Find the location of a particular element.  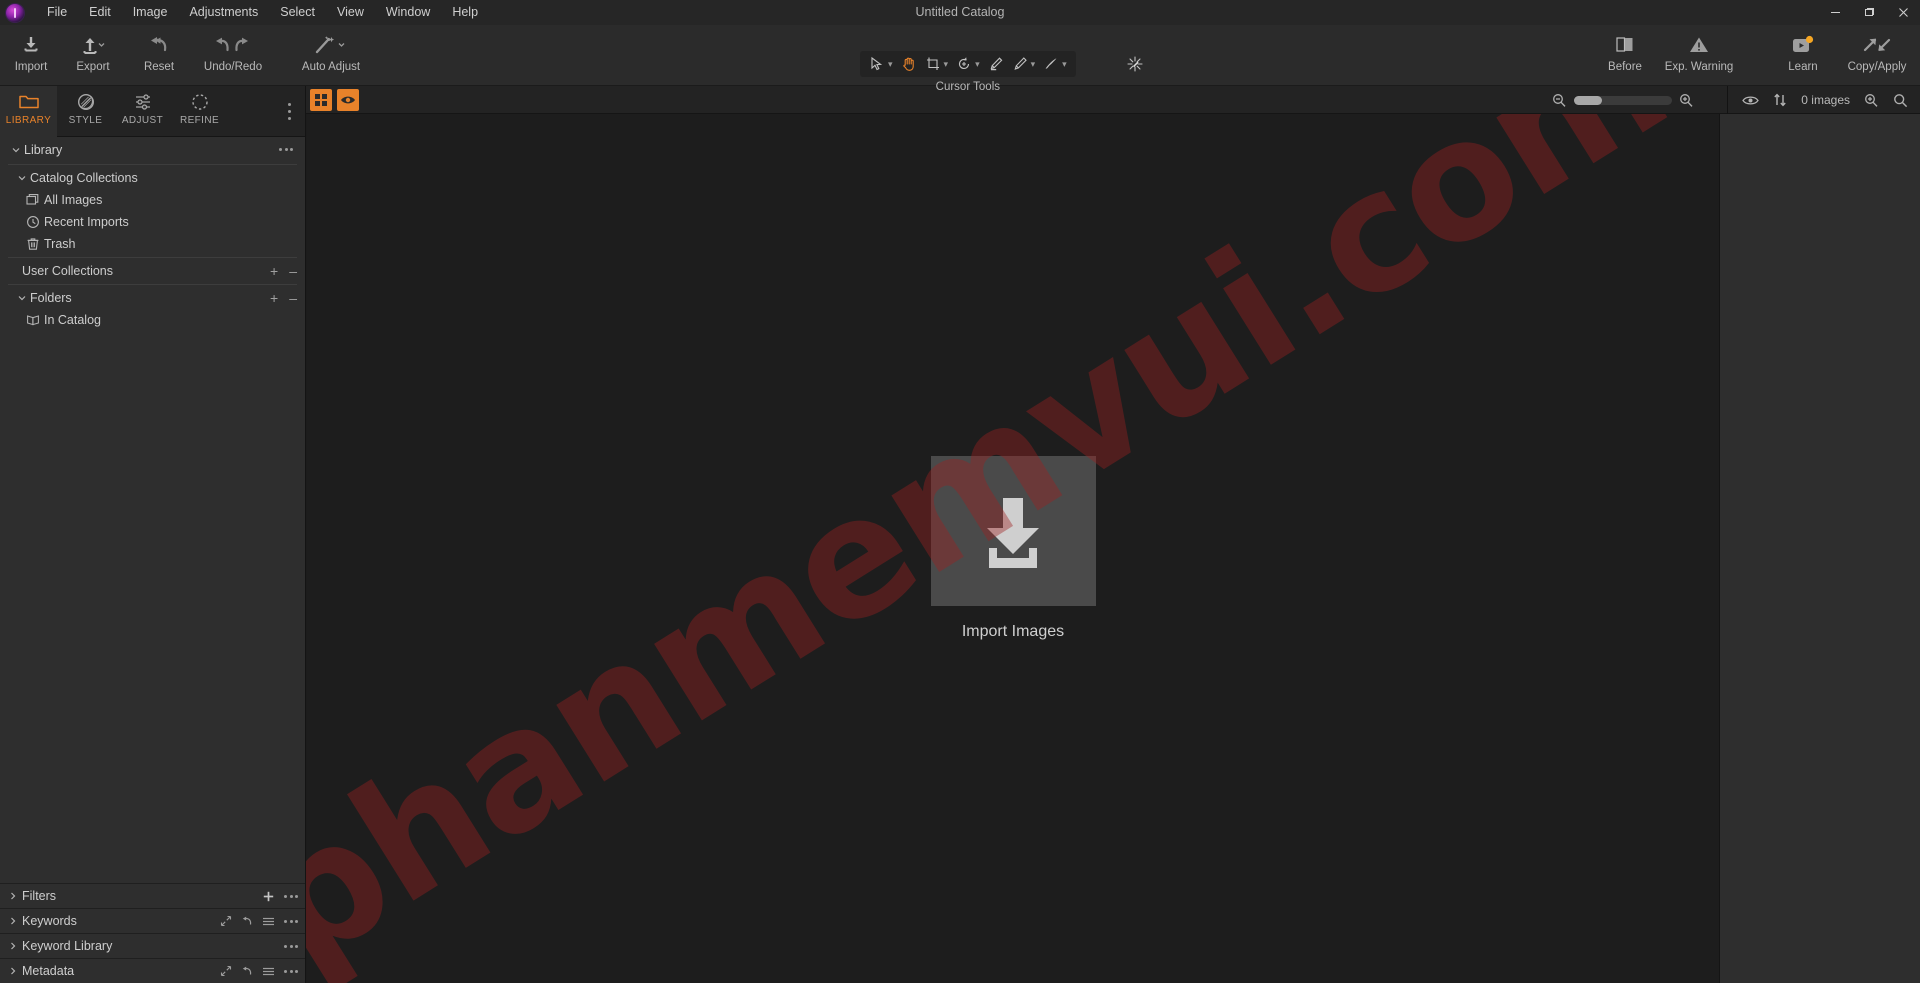

tab-adjust: ADJUST is located at coordinates (142, 111).